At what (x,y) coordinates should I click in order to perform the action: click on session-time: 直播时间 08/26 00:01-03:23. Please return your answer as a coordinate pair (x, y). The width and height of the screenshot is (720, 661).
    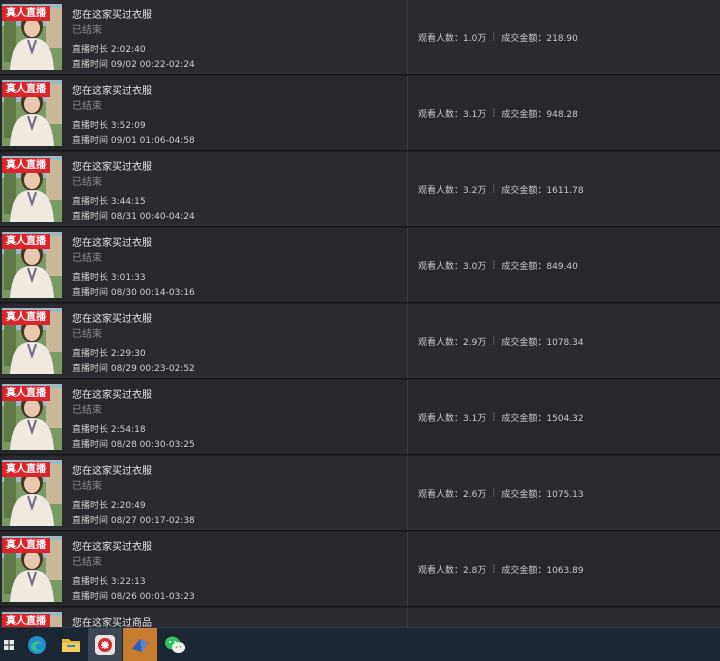
    Looking at the image, I should click on (133, 597).